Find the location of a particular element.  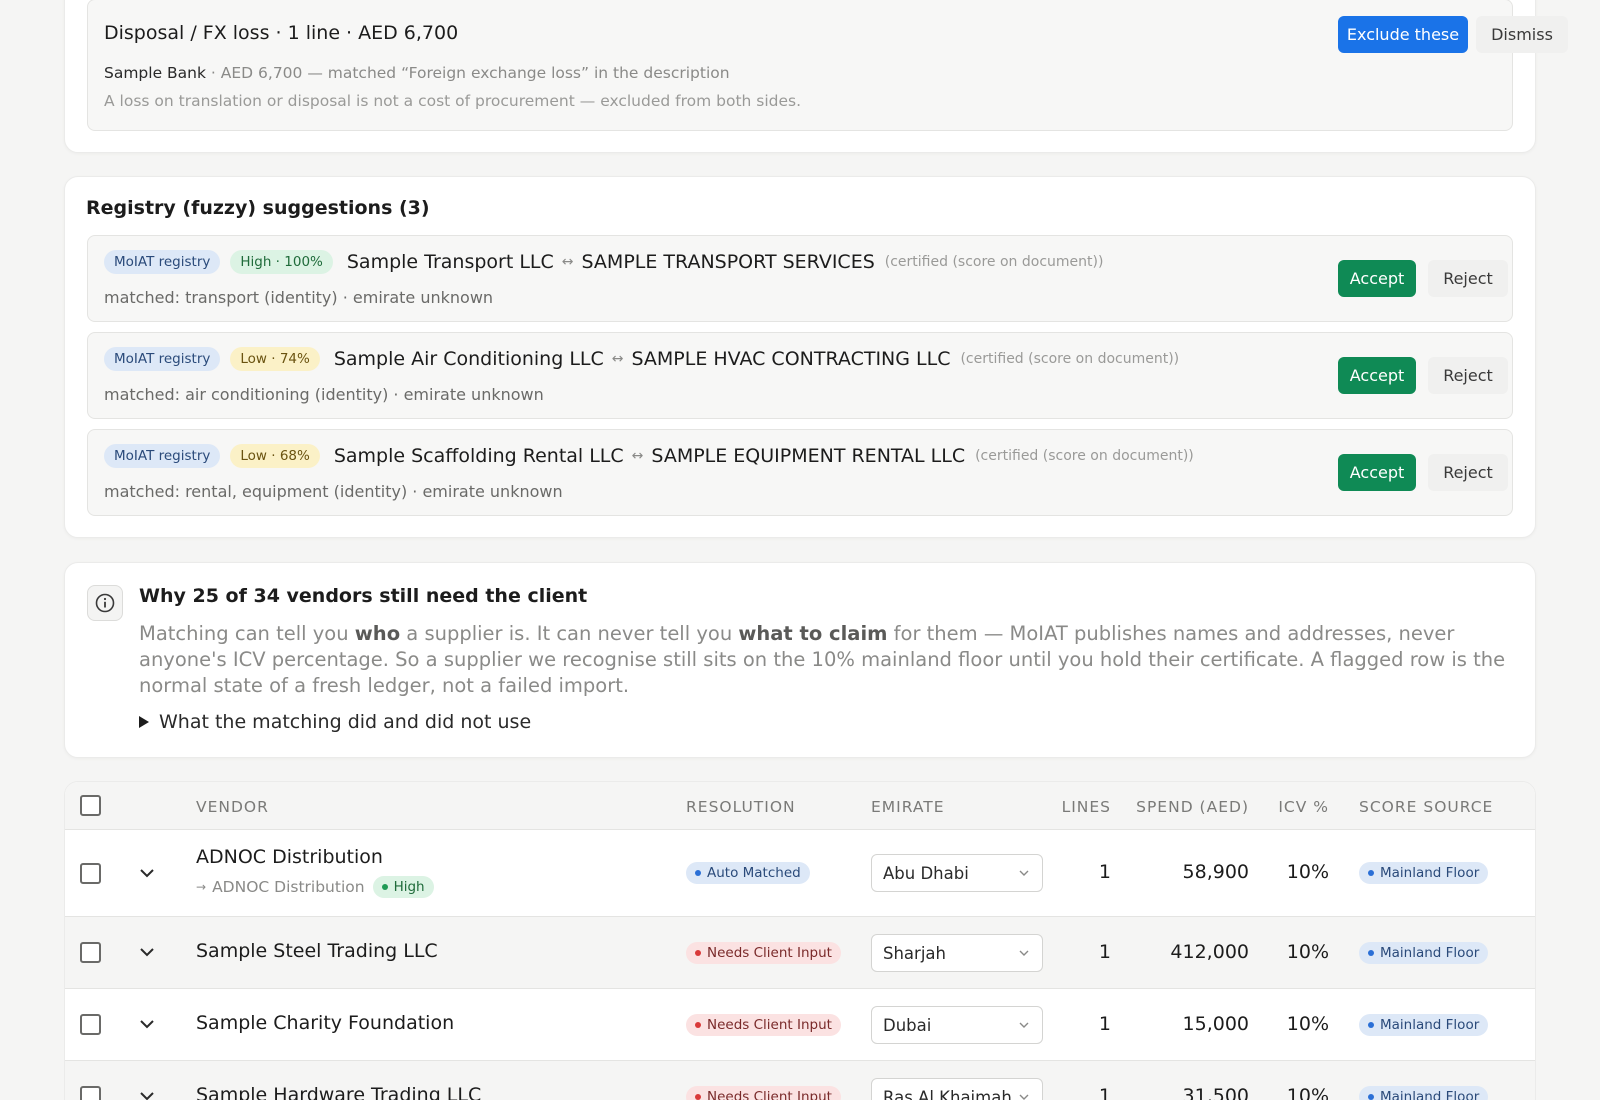

spend-amount: 15,000 is located at coordinates (1215, 1024).